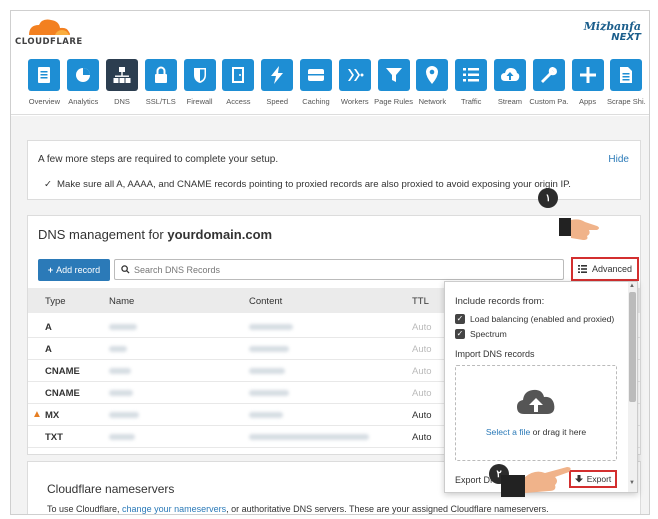 The image size is (658, 519). I want to click on add-record-button: + Add record, so click(74, 270).